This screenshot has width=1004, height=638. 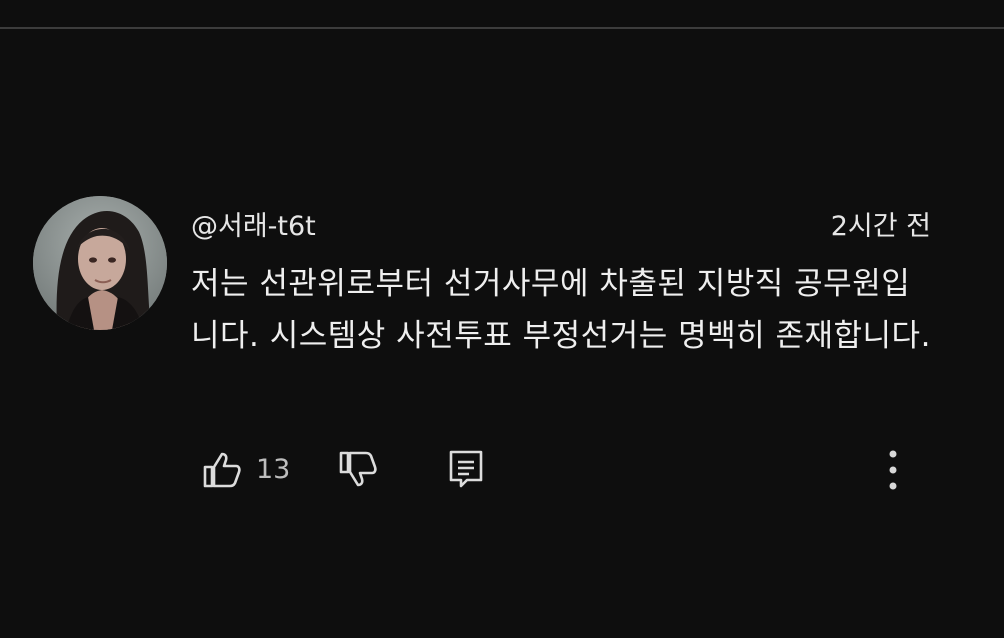 What do you see at coordinates (566, 221) in the screenshot?
I see `comment-header: @서래-t6t 2시간 전` at bounding box center [566, 221].